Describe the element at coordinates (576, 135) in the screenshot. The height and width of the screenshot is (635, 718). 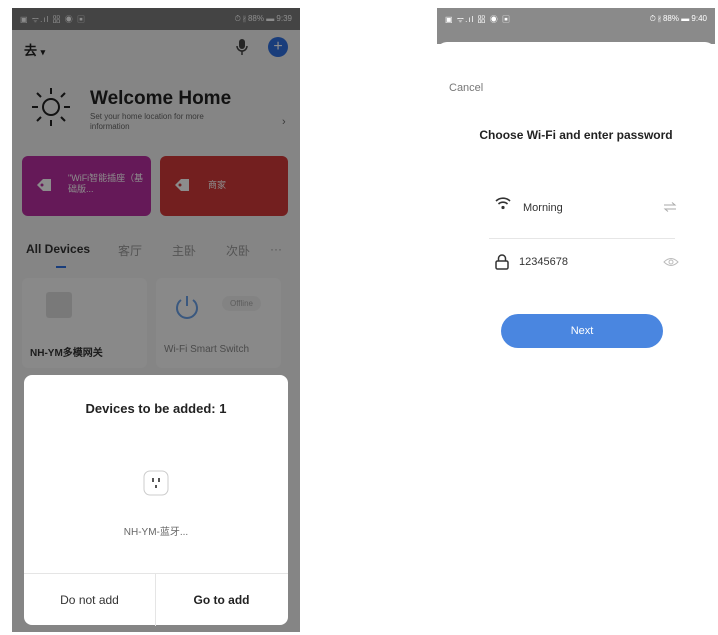
I see `page-title: Choose Wi-Fi and enter password` at that location.